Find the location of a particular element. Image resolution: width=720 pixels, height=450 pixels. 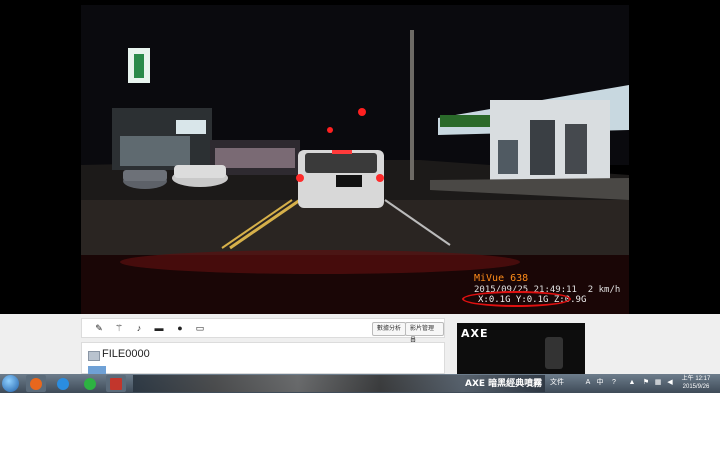

tray-documents-label: 文件 is located at coordinates (557, 382).